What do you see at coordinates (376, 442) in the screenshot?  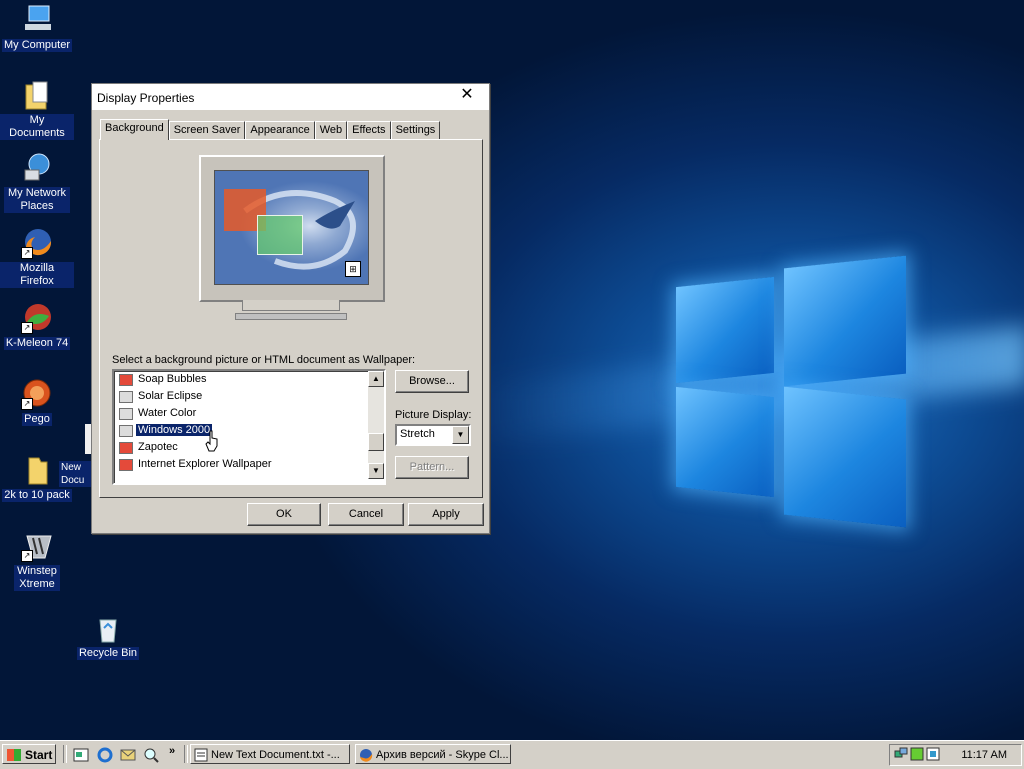 I see `scroll-thumb` at bounding box center [376, 442].